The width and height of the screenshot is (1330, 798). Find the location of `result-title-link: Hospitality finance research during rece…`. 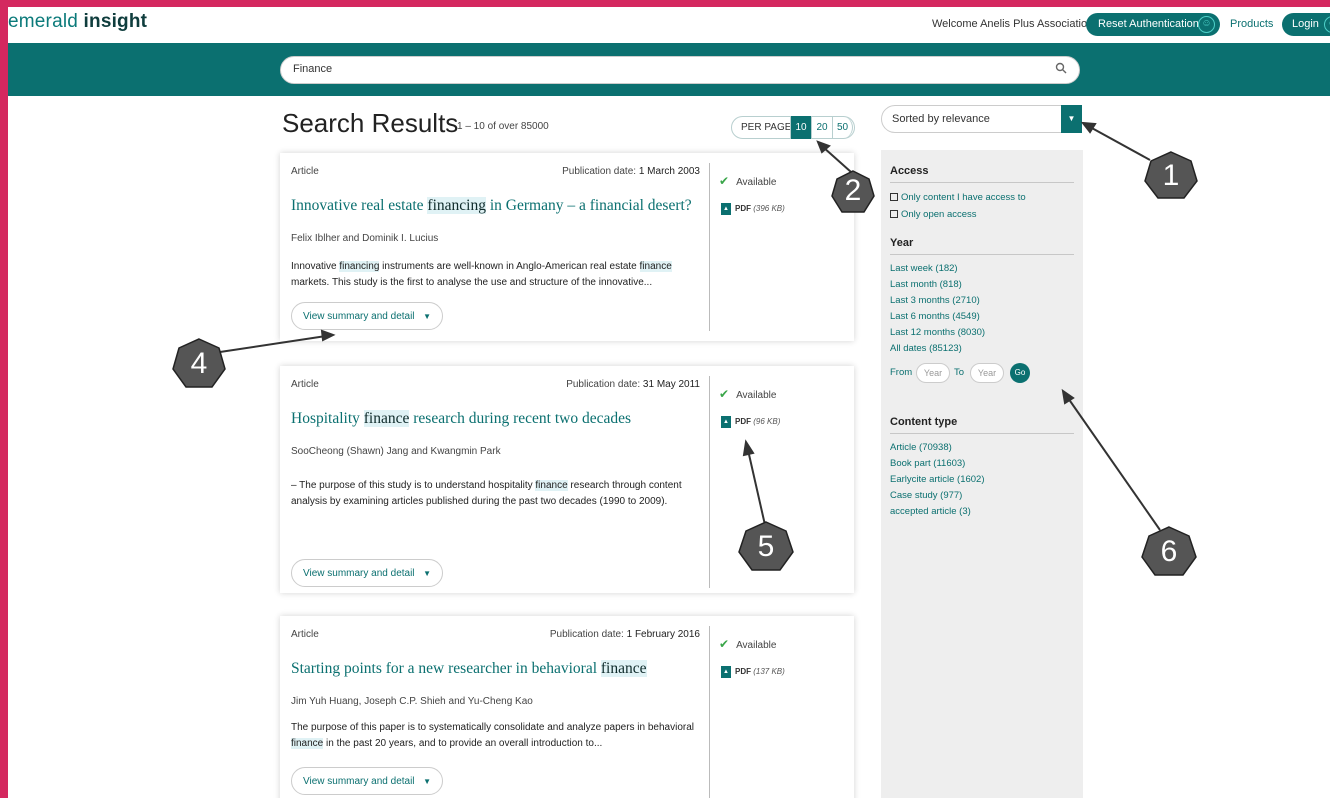

result-title-link: Hospitality finance research during rece… is located at coordinates (461, 419).